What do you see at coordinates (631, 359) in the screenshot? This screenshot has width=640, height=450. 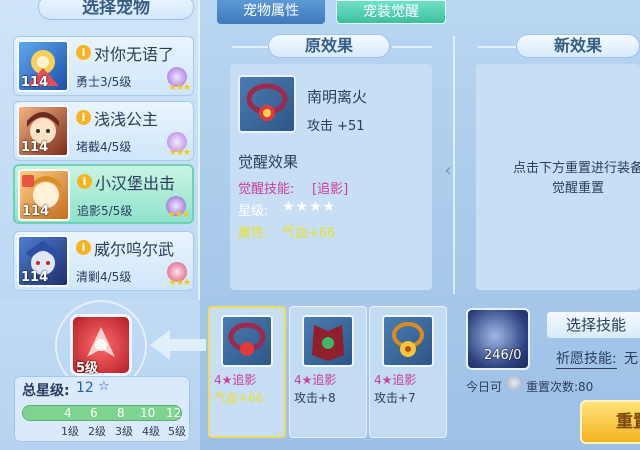 I see `wish-skill-value: 无` at bounding box center [631, 359].